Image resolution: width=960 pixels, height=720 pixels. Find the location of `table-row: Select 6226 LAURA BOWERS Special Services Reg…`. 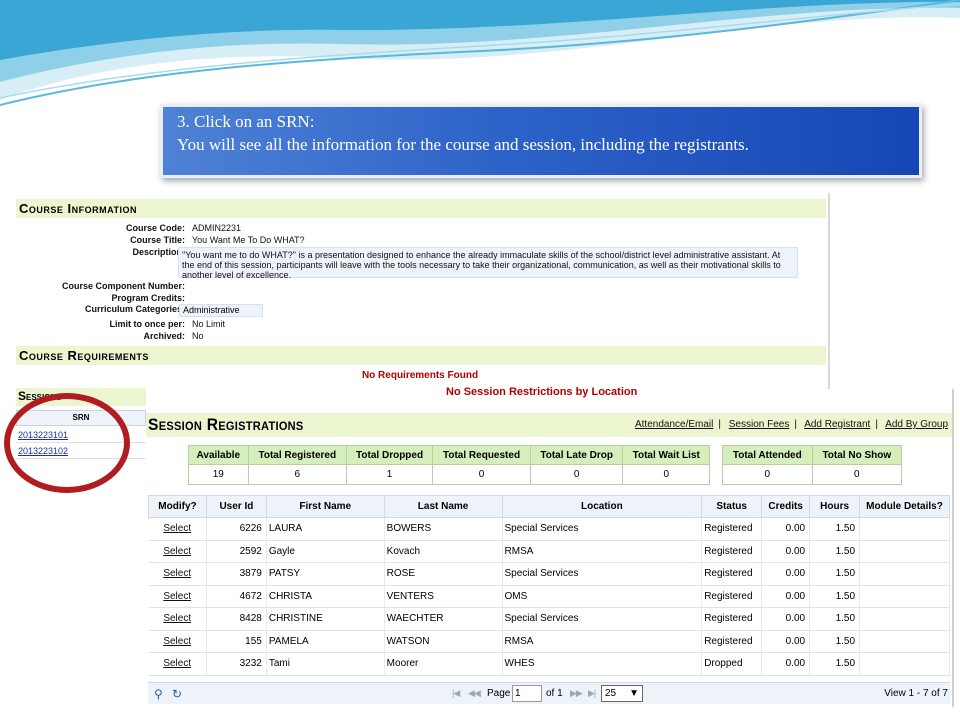

table-row: Select 6226 LAURA BOWERS Special Services Reg… is located at coordinates (549, 529).